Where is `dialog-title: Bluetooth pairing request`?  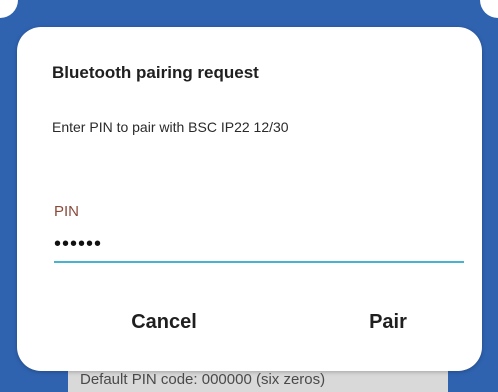
dialog-title: Bluetooth pairing request is located at coordinates (155, 72).